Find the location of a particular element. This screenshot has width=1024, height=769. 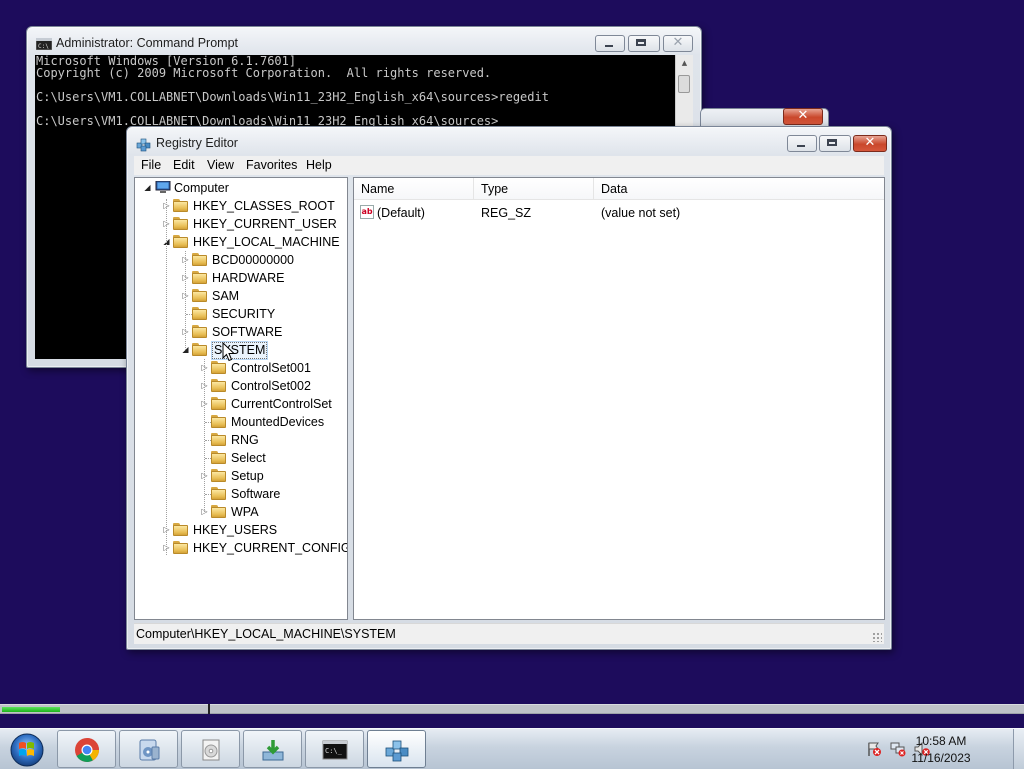

minimize-icon is located at coordinates (609, 46).